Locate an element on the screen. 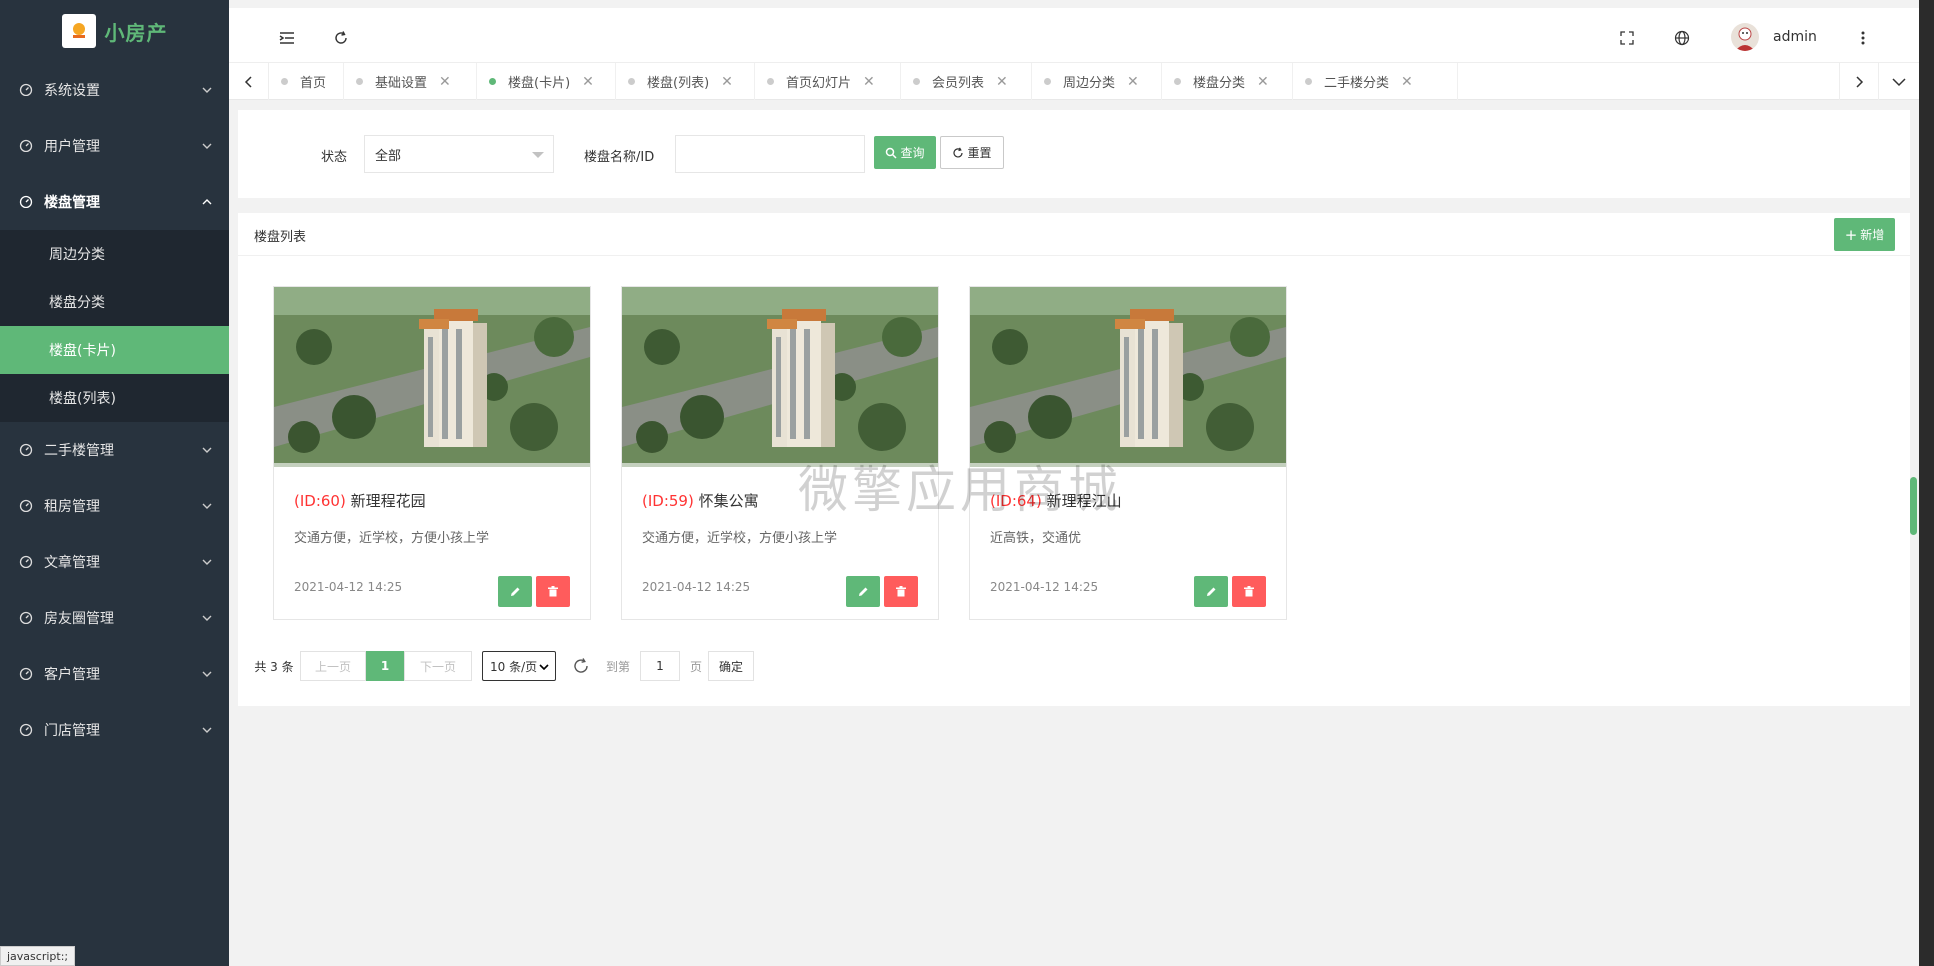 This screenshot has width=1934, height=966. tab-dot is located at coordinates (1177, 81).